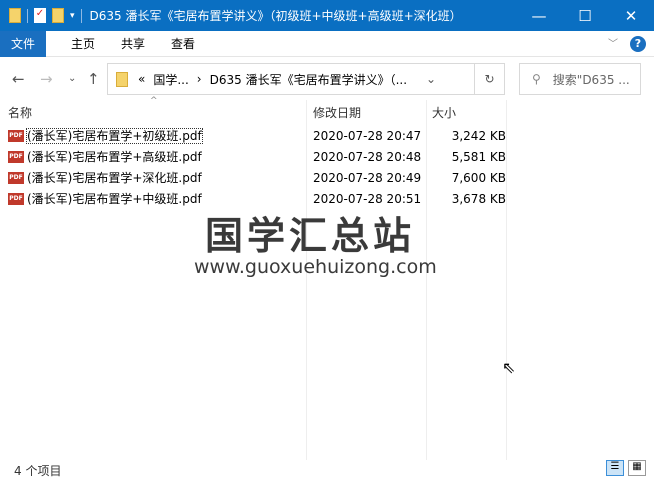 This screenshot has height=484, width=654. Describe the element at coordinates (367, 135) in the screenshot. I see `file-date: 2020-07-28 20:47` at that location.